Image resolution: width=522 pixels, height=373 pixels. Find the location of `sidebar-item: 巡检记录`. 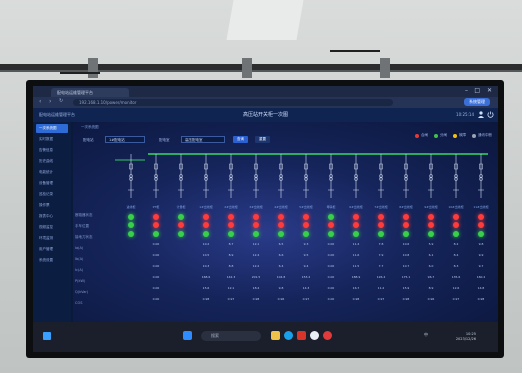

sidebar-item: 巡检记录 is located at coordinates (52, 194).